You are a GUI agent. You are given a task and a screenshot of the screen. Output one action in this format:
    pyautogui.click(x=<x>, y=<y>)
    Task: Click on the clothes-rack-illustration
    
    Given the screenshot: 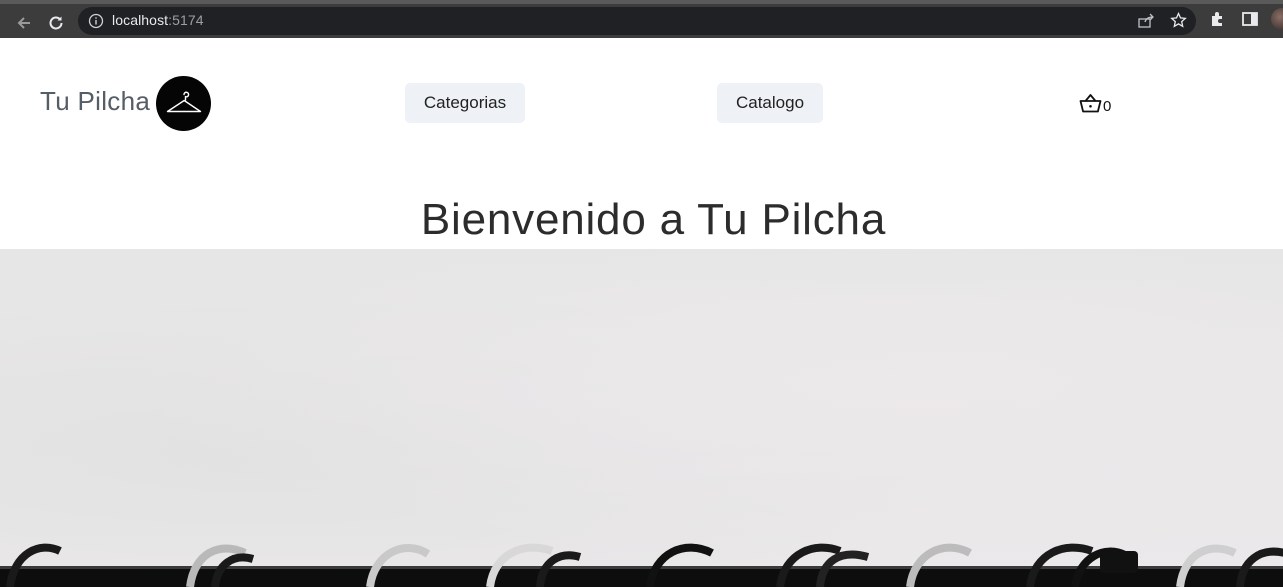 What is the action you would take?
    pyautogui.click(x=641, y=565)
    